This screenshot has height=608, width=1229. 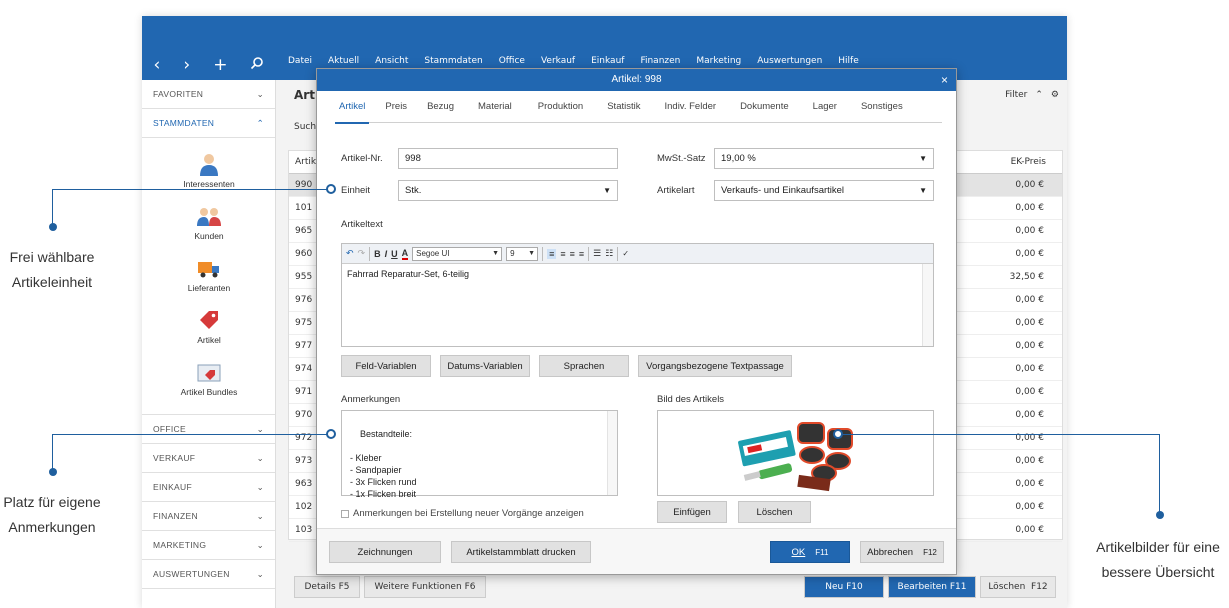 I want to click on tab-indiv-felder: Indiv. Felder, so click(x=690, y=107).